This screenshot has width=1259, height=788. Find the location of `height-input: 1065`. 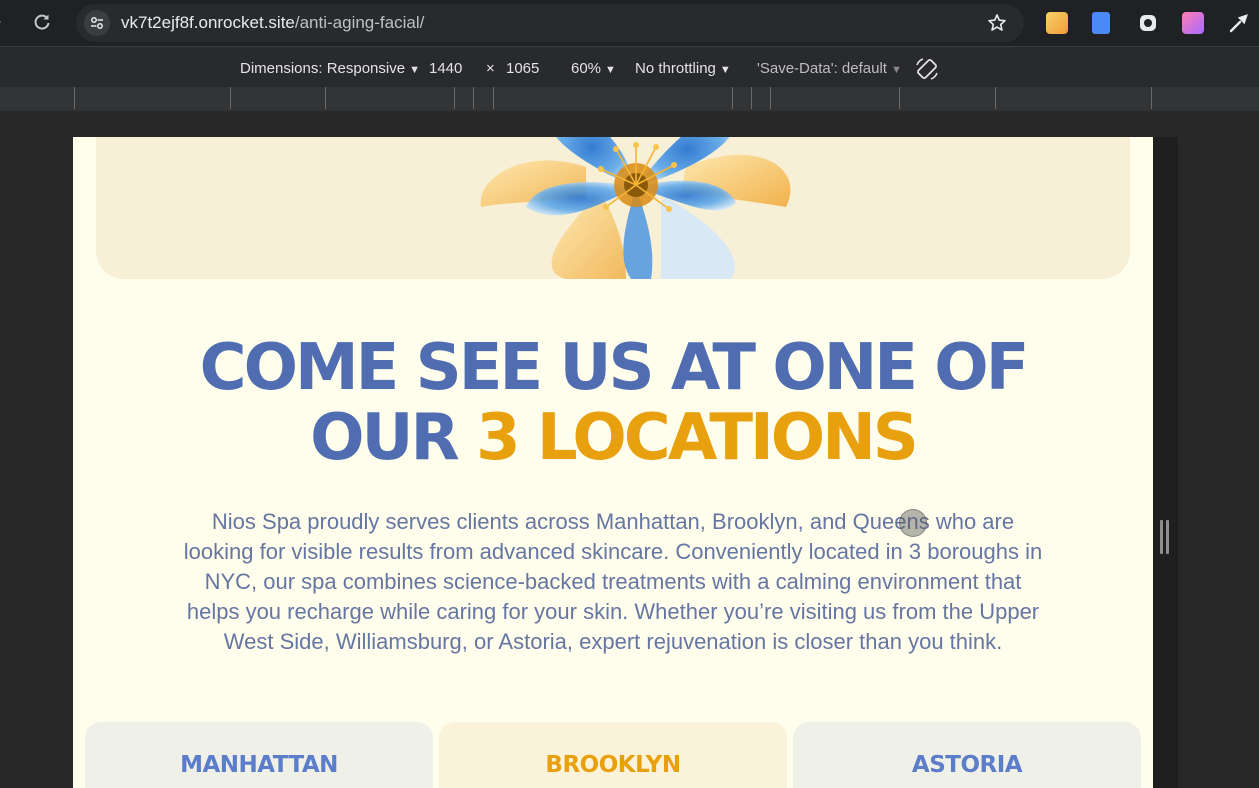

height-input: 1065 is located at coordinates (522, 69).